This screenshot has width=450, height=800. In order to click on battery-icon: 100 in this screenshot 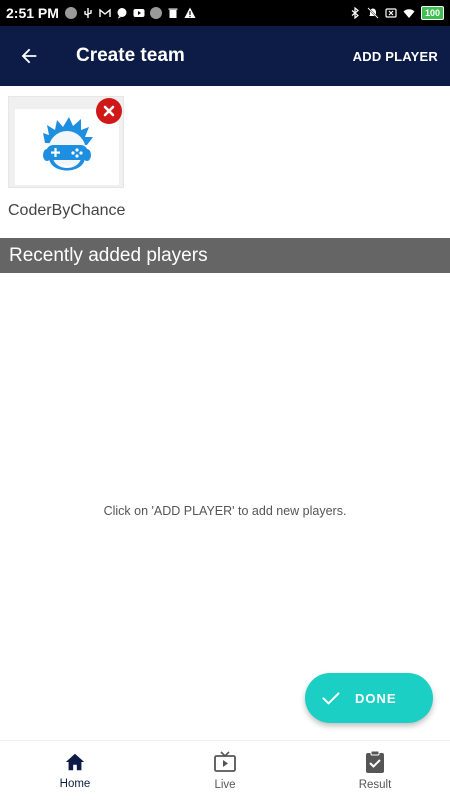, I will do `click(432, 13)`.